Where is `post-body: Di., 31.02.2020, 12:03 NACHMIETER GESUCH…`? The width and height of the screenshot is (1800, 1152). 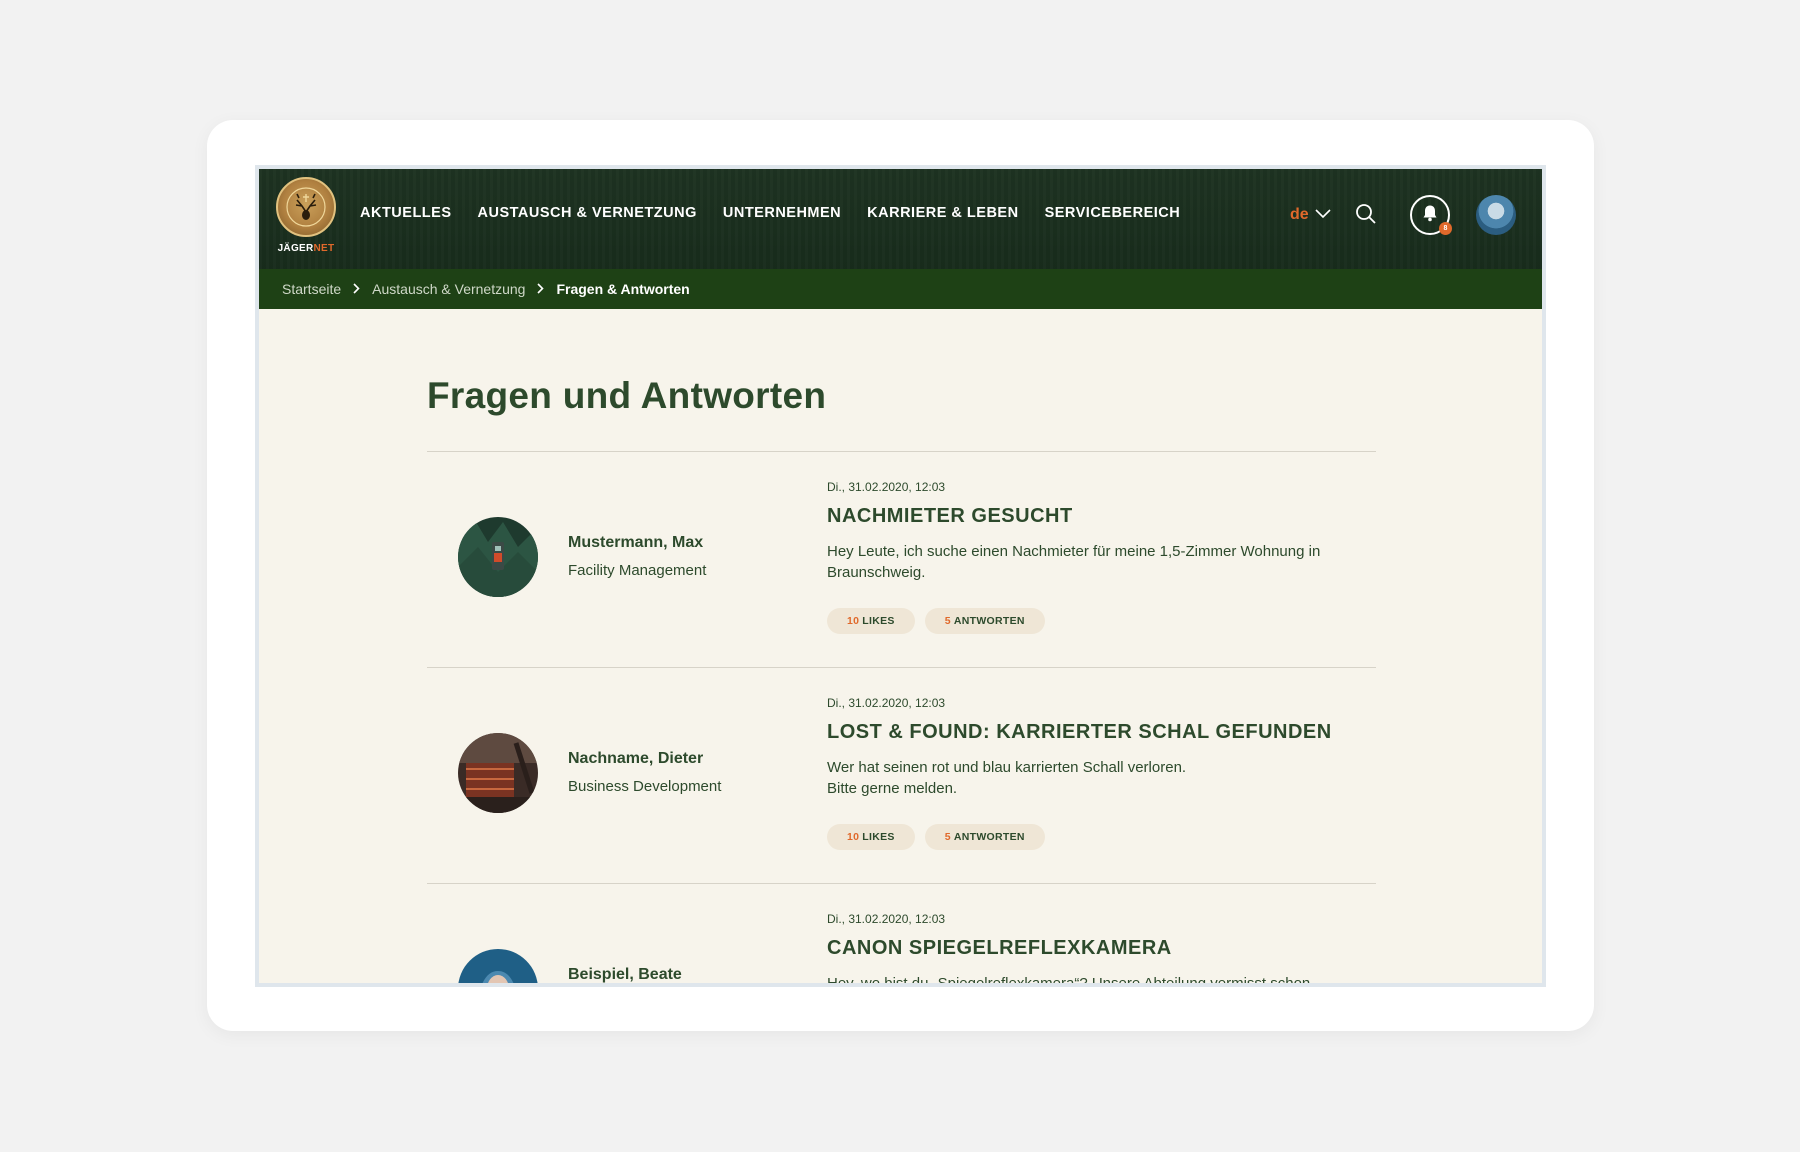 post-body: Di., 31.02.2020, 12:03 NACHMIETER GESUCH… is located at coordinates (1097, 557).